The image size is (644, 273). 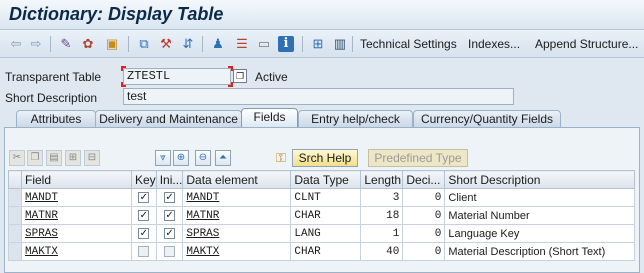 I want to click on table-row: SPRAS ✓ ✓ SPRAS LANG 1 0 Language Key, so click(x=322, y=233).